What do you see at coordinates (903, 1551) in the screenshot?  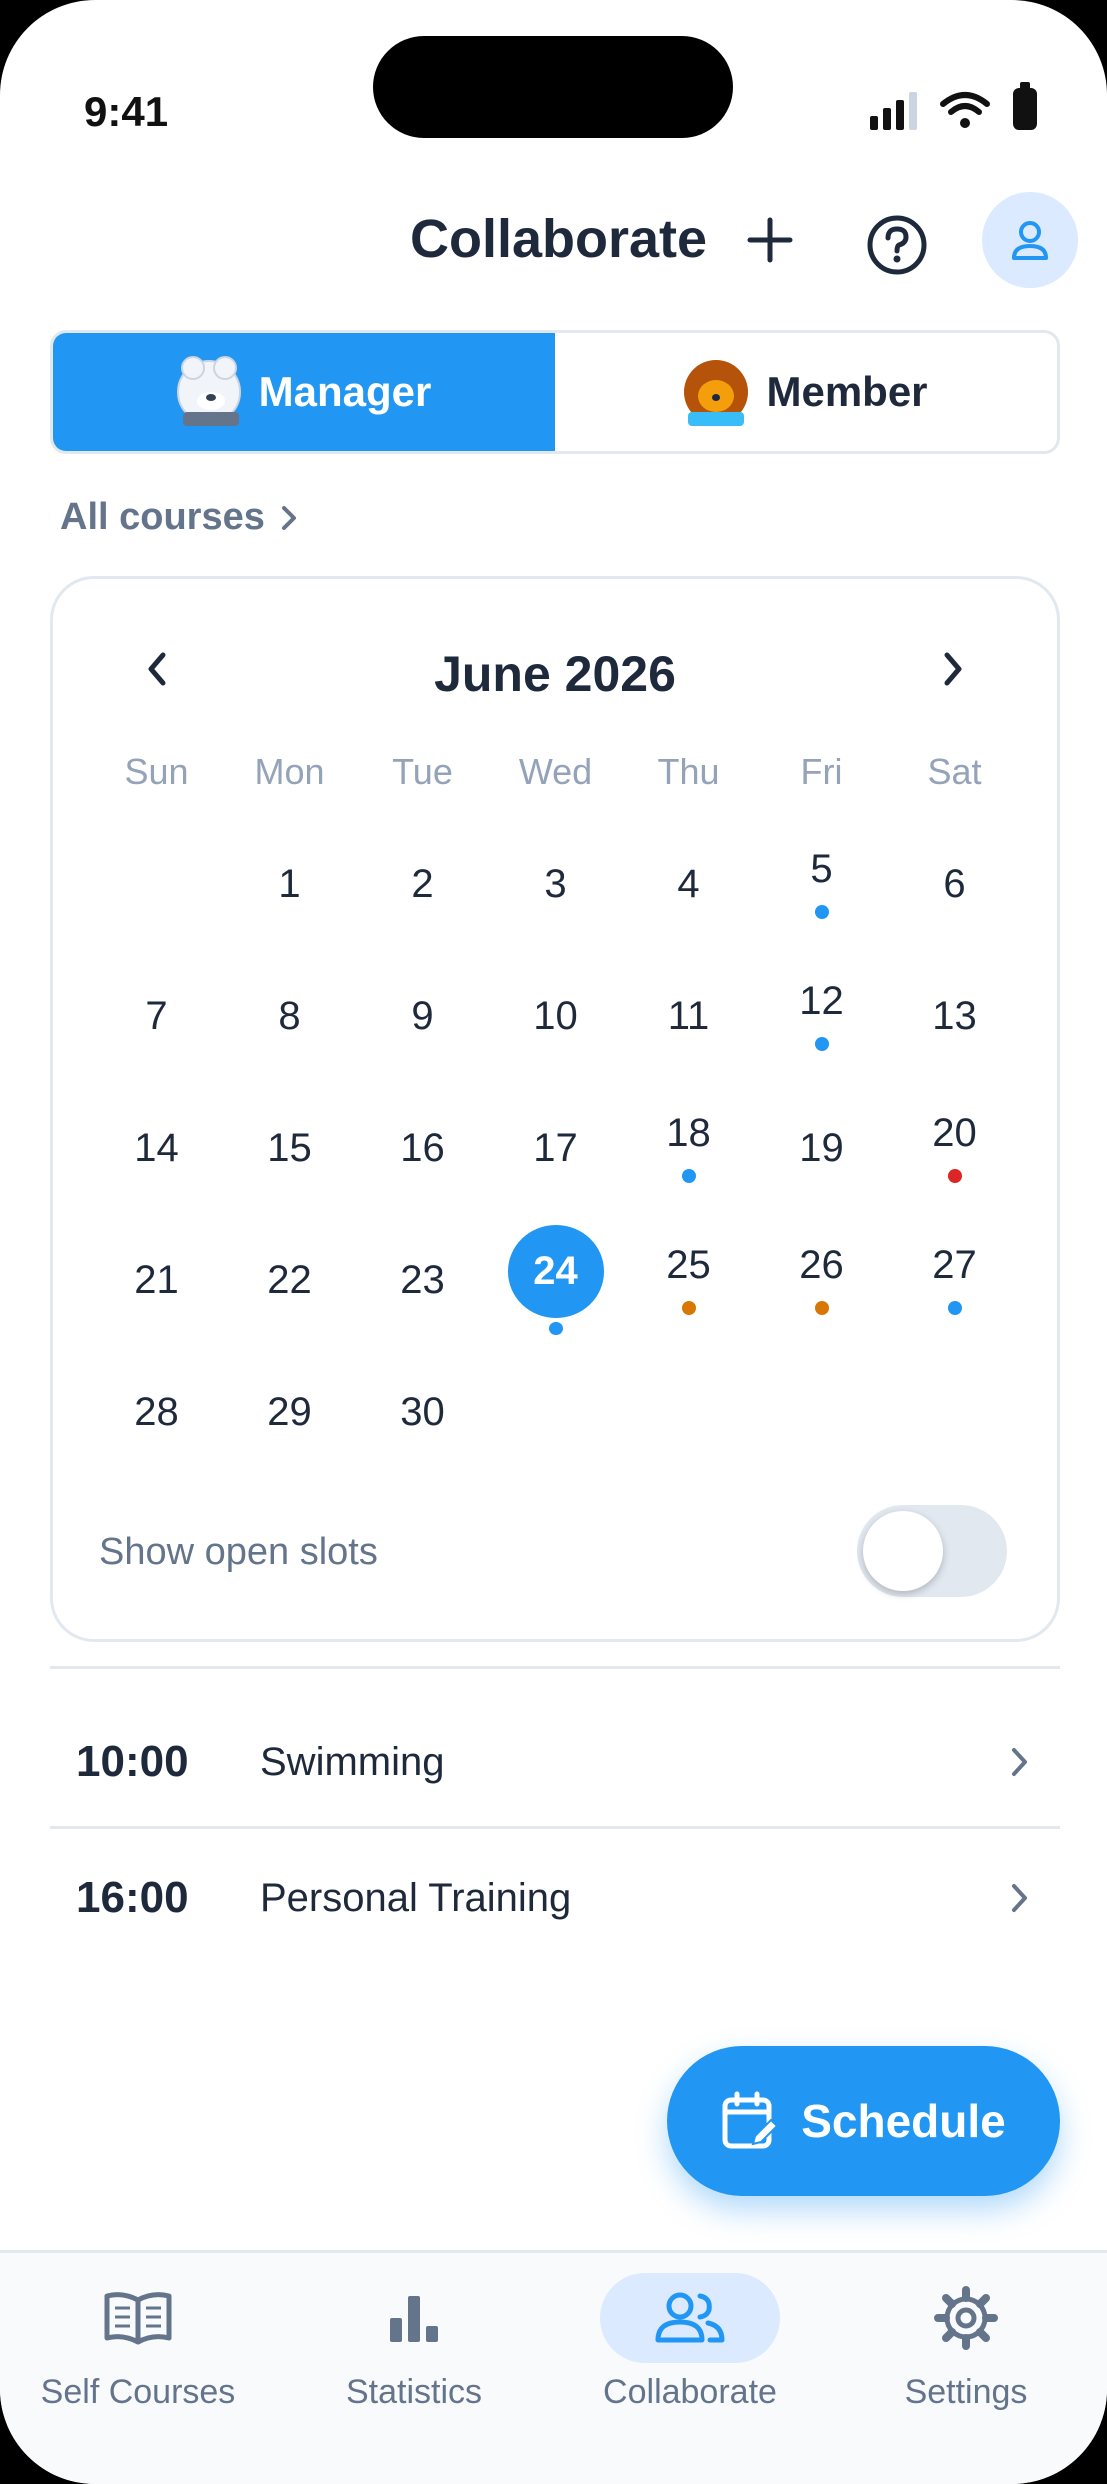 I see `toggle-knob` at bounding box center [903, 1551].